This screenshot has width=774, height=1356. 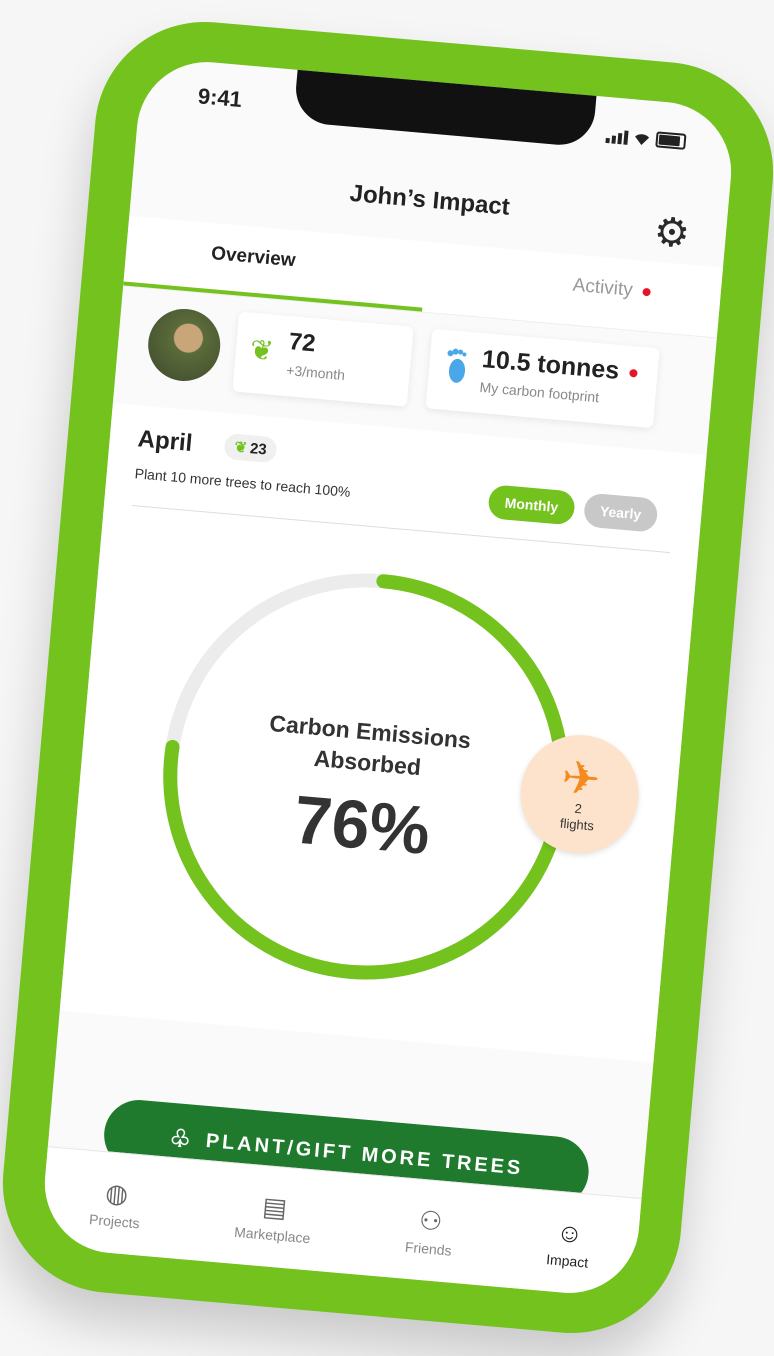 I want to click on avatar, so click(x=184, y=344).